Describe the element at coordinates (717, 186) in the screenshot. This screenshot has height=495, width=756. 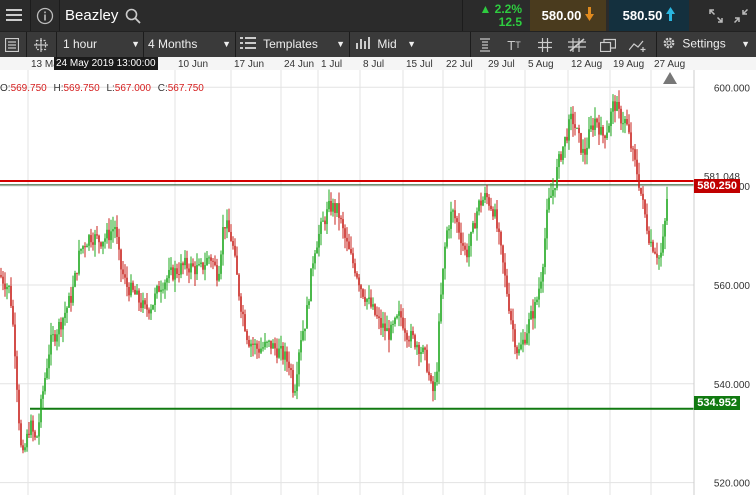
I see `current-price-tag: 580.250` at that location.